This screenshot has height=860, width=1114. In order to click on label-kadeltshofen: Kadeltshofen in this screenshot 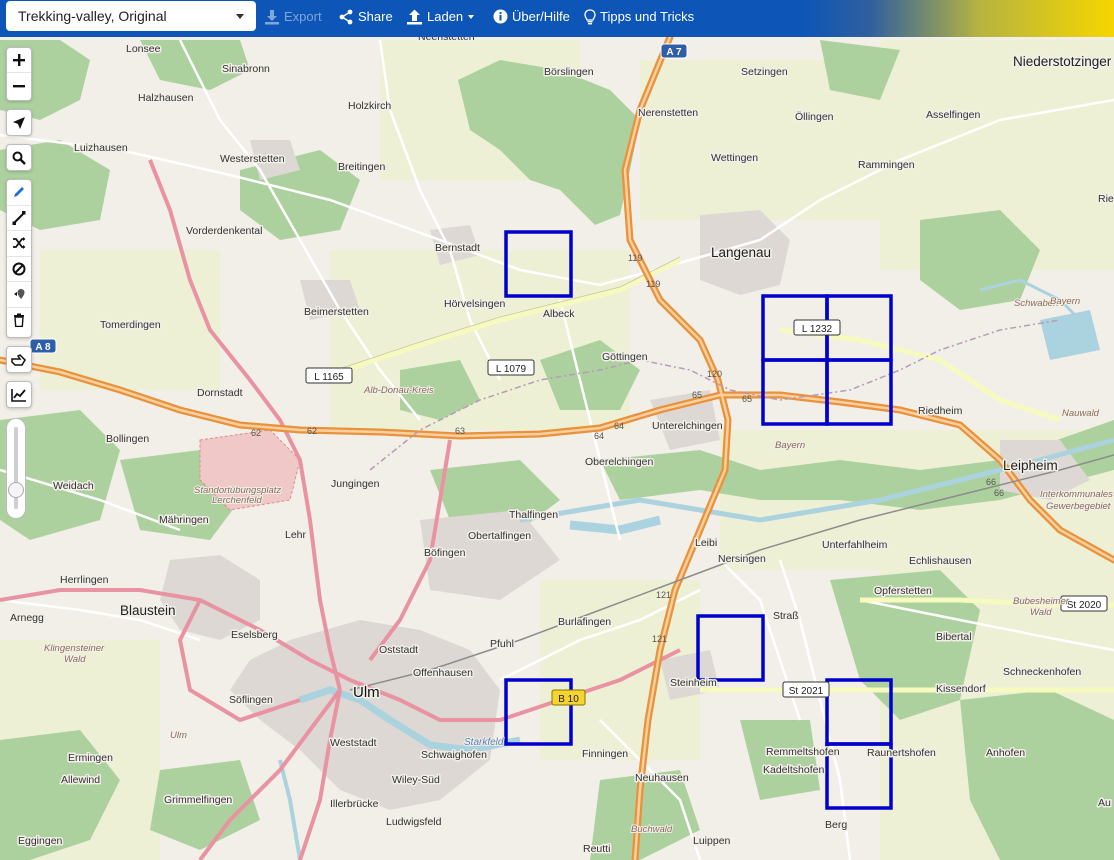, I will do `click(793, 770)`.